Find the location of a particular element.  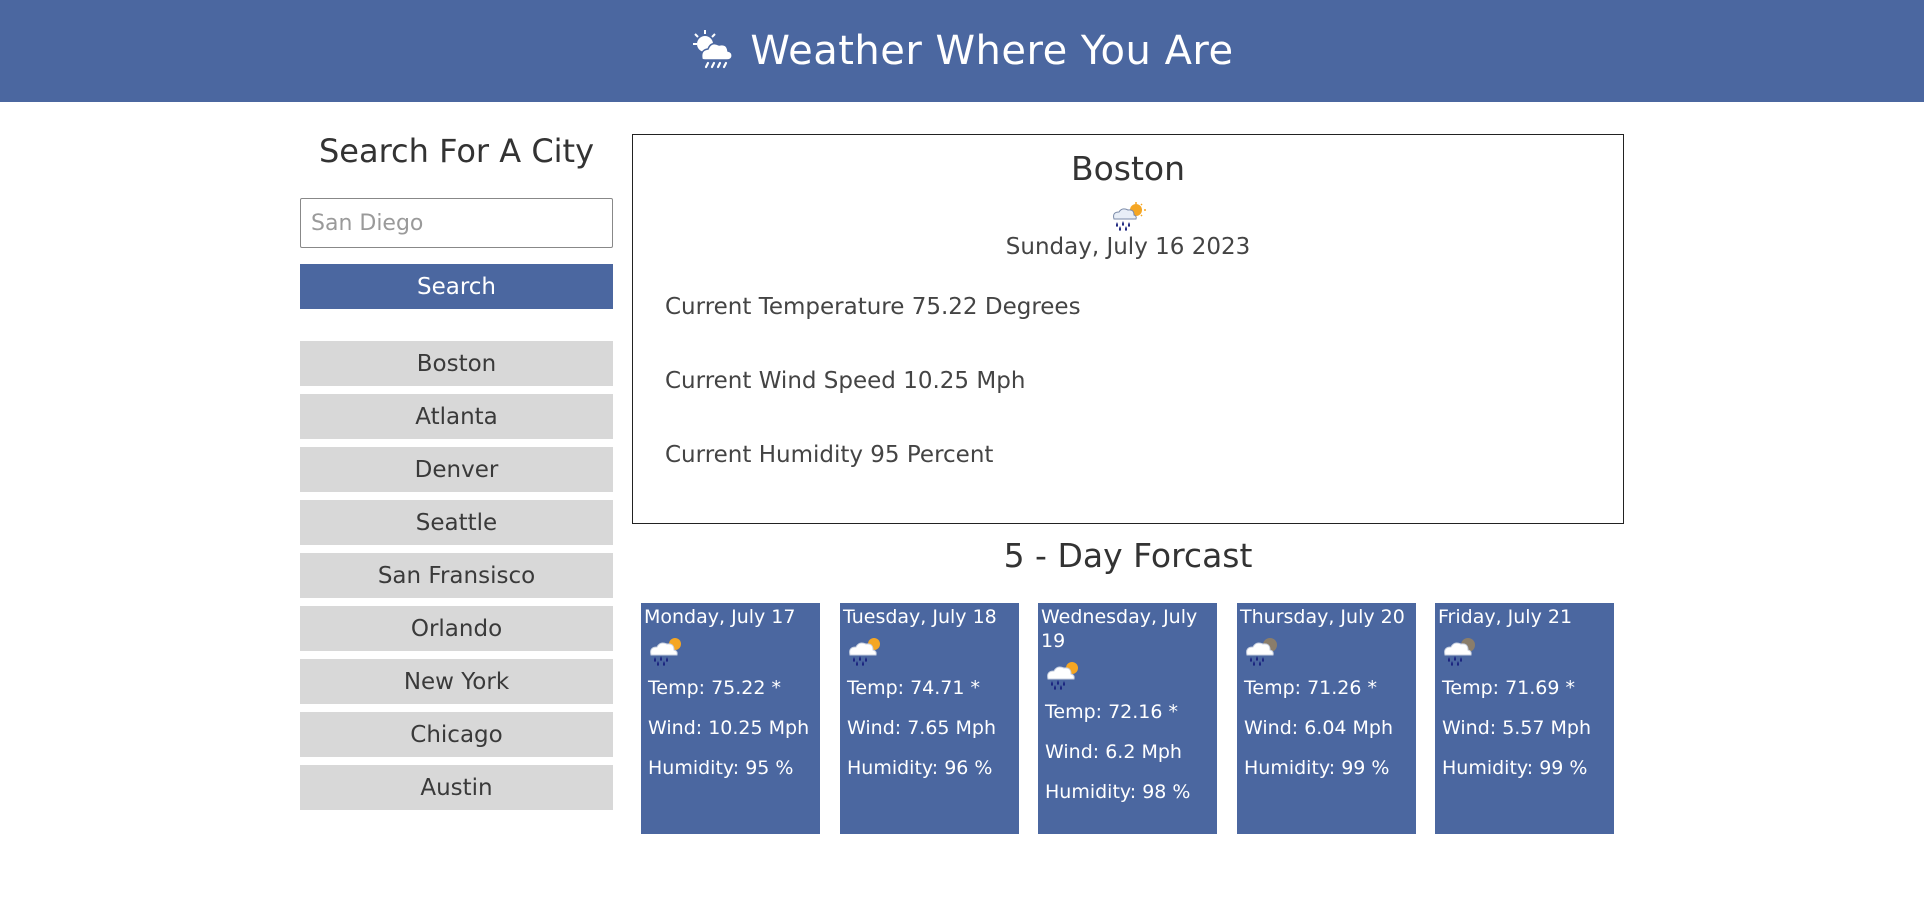

forecast-date: Wednesday, July 19 is located at coordinates (1119, 629).